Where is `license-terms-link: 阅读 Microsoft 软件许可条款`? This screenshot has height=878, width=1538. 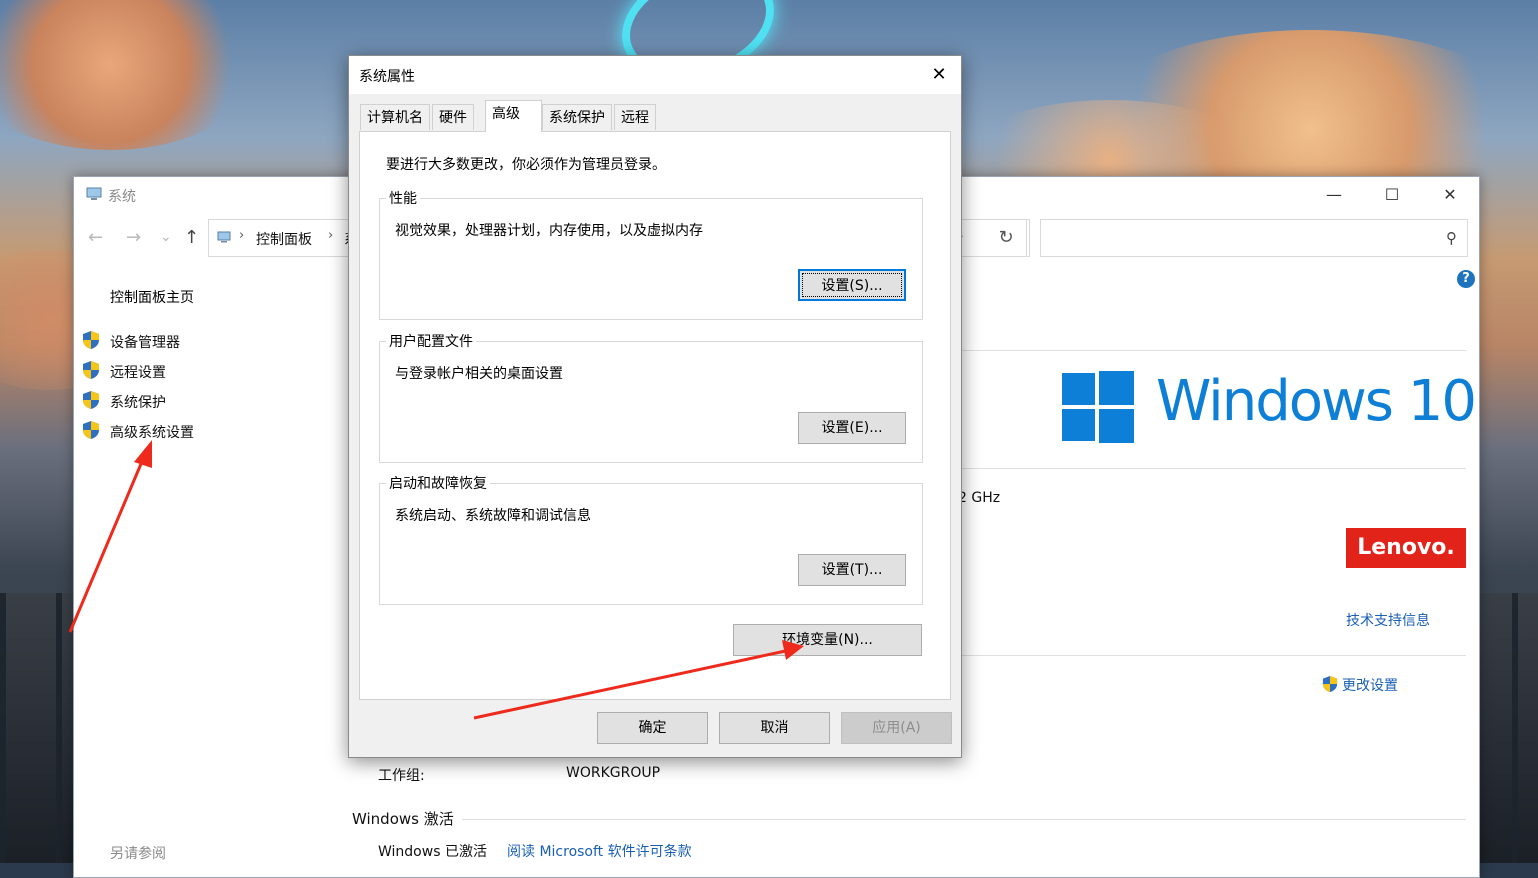 license-terms-link: 阅读 Microsoft 软件许可条款 is located at coordinates (599, 851).